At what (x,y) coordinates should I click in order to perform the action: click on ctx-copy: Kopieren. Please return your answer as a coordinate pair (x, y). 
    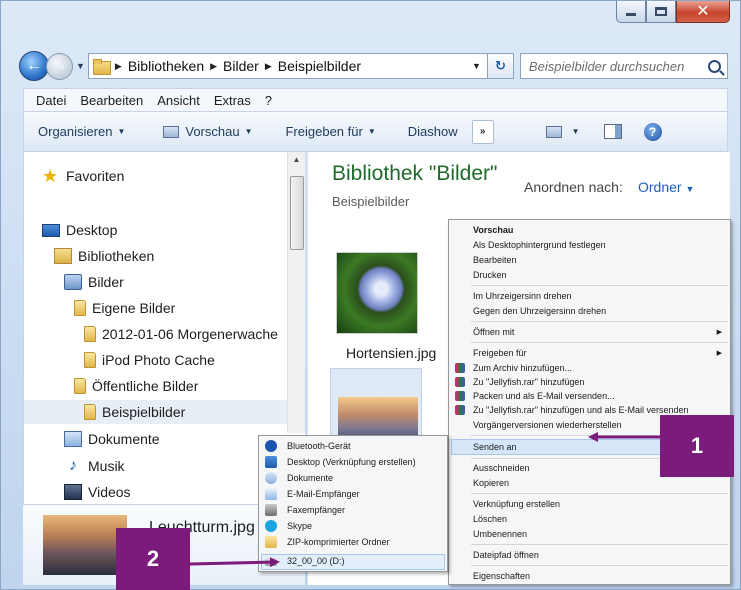
    Looking at the image, I should click on (491, 483).